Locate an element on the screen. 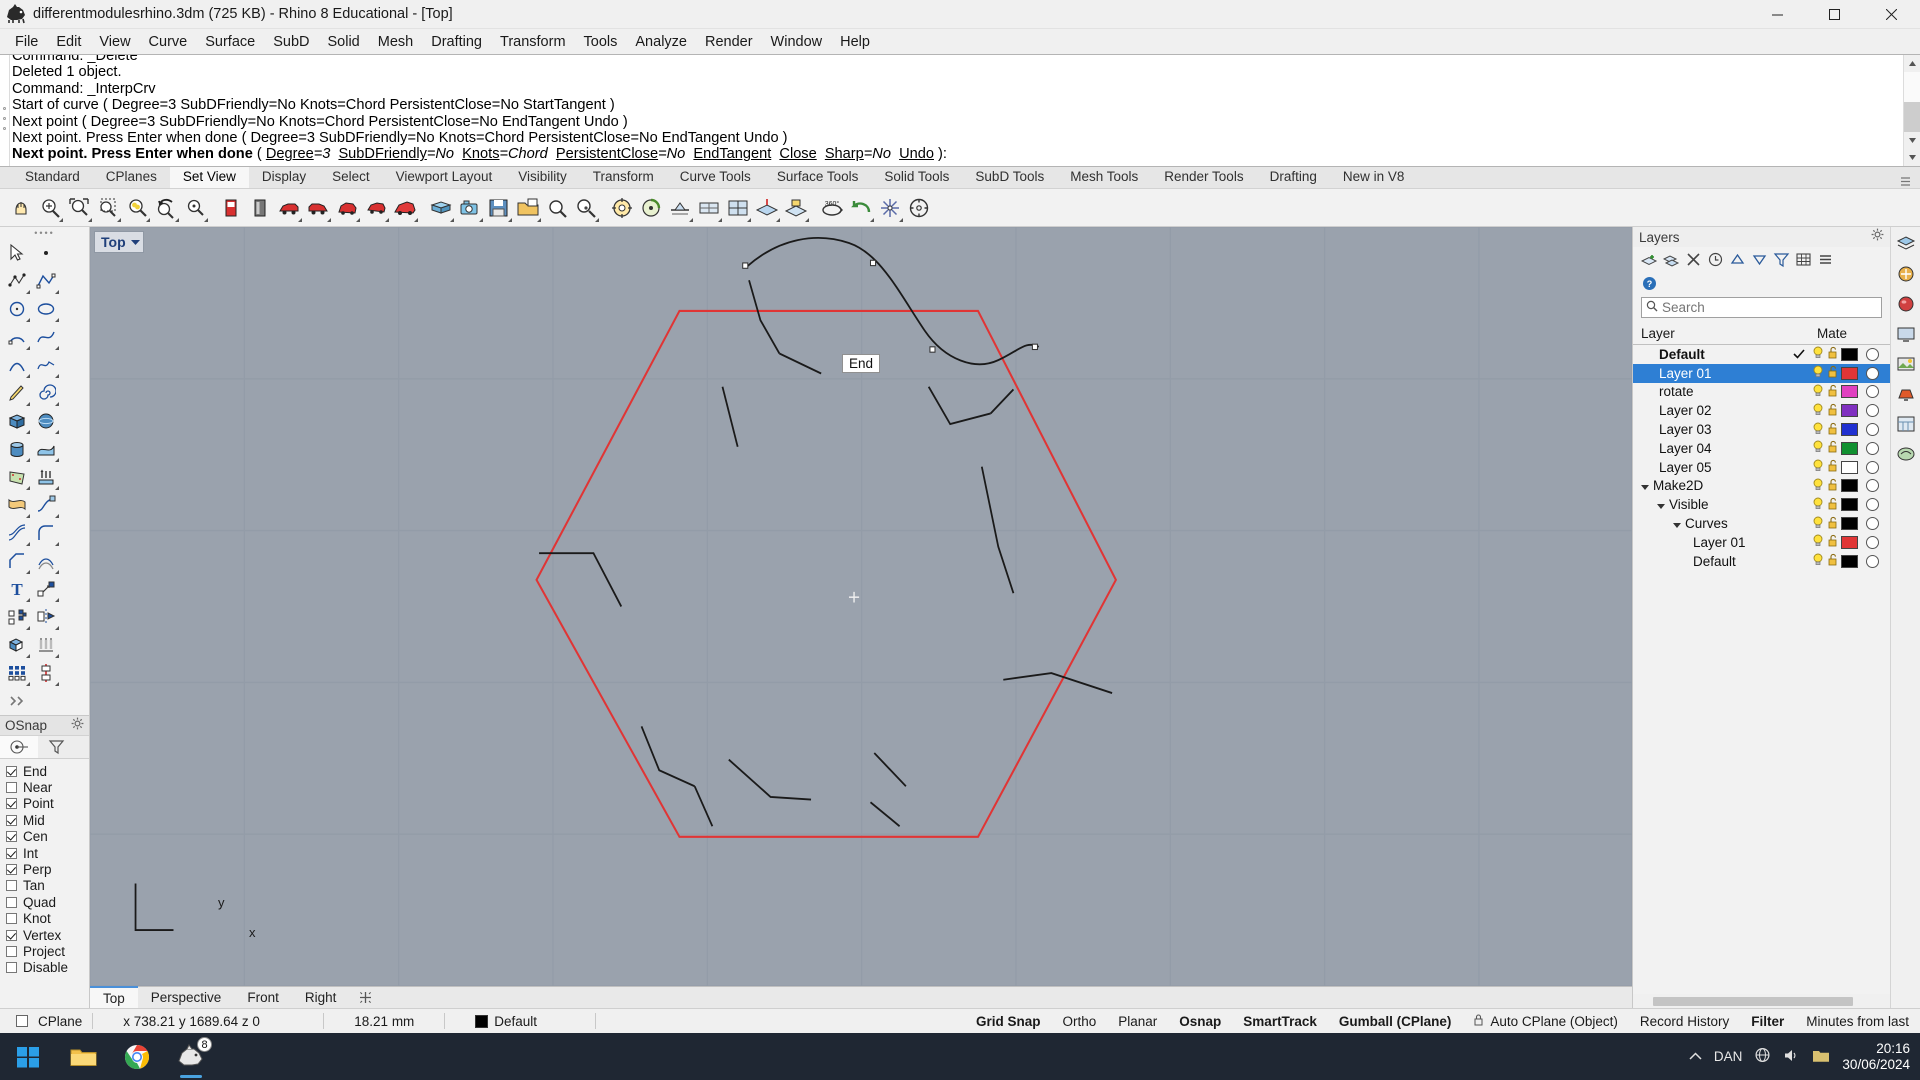 This screenshot has height=1080, width=1920. conic-icon is located at coordinates (16, 365).